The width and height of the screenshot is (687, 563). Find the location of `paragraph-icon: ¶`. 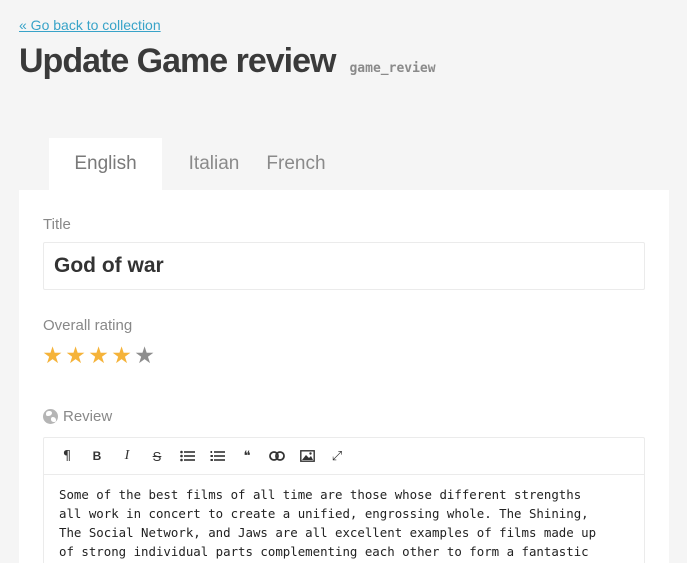

paragraph-icon: ¶ is located at coordinates (67, 456).